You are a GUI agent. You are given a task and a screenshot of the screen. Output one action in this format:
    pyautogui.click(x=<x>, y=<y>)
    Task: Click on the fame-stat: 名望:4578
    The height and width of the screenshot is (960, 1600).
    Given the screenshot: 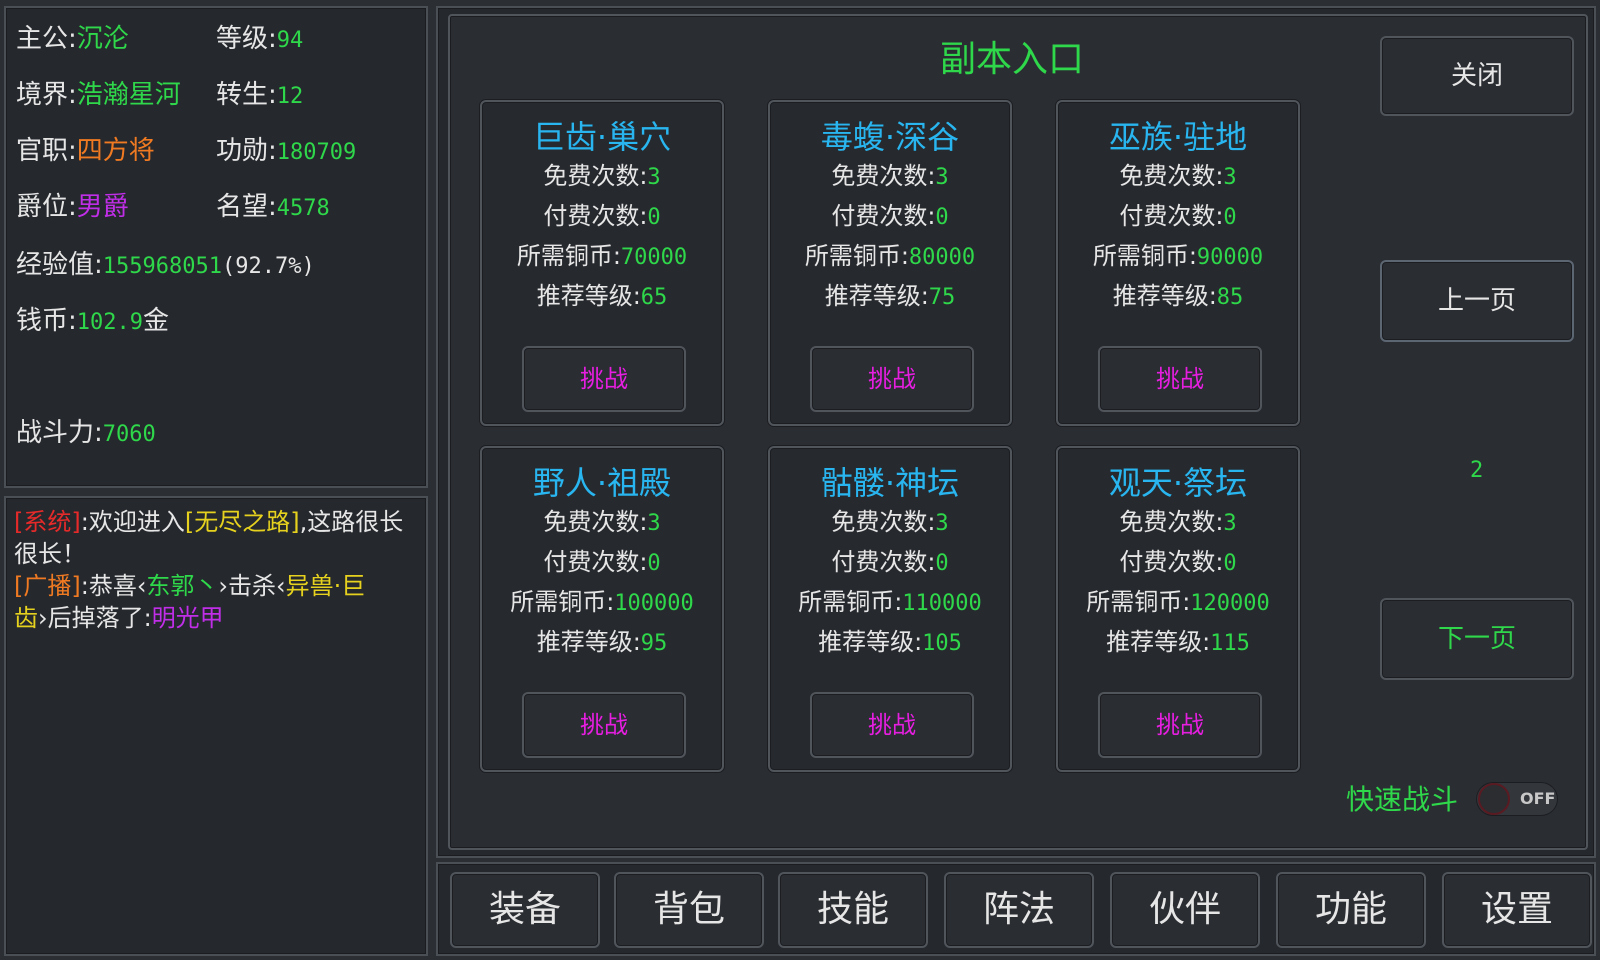 What is the action you would take?
    pyautogui.click(x=273, y=204)
    